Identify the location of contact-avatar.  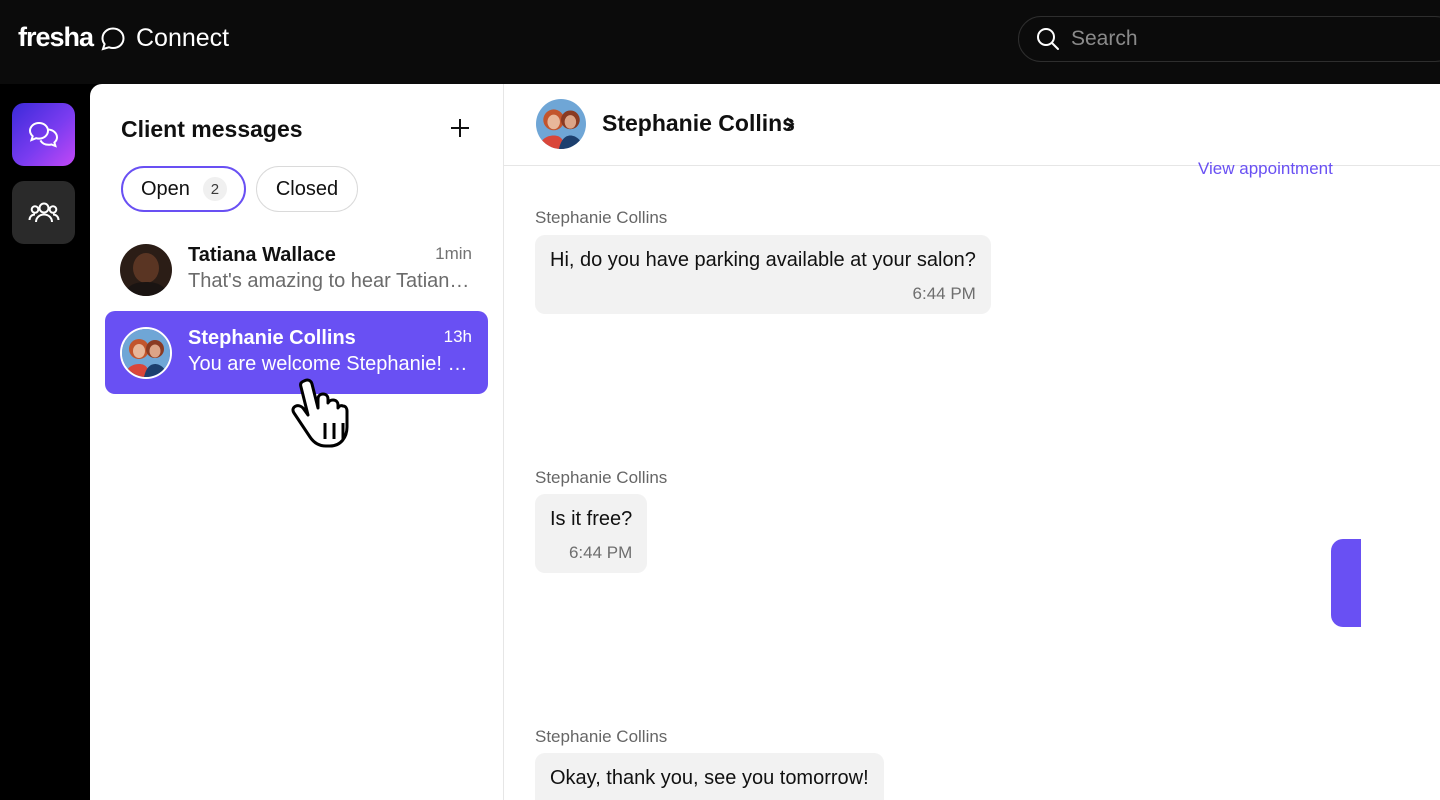
(561, 124).